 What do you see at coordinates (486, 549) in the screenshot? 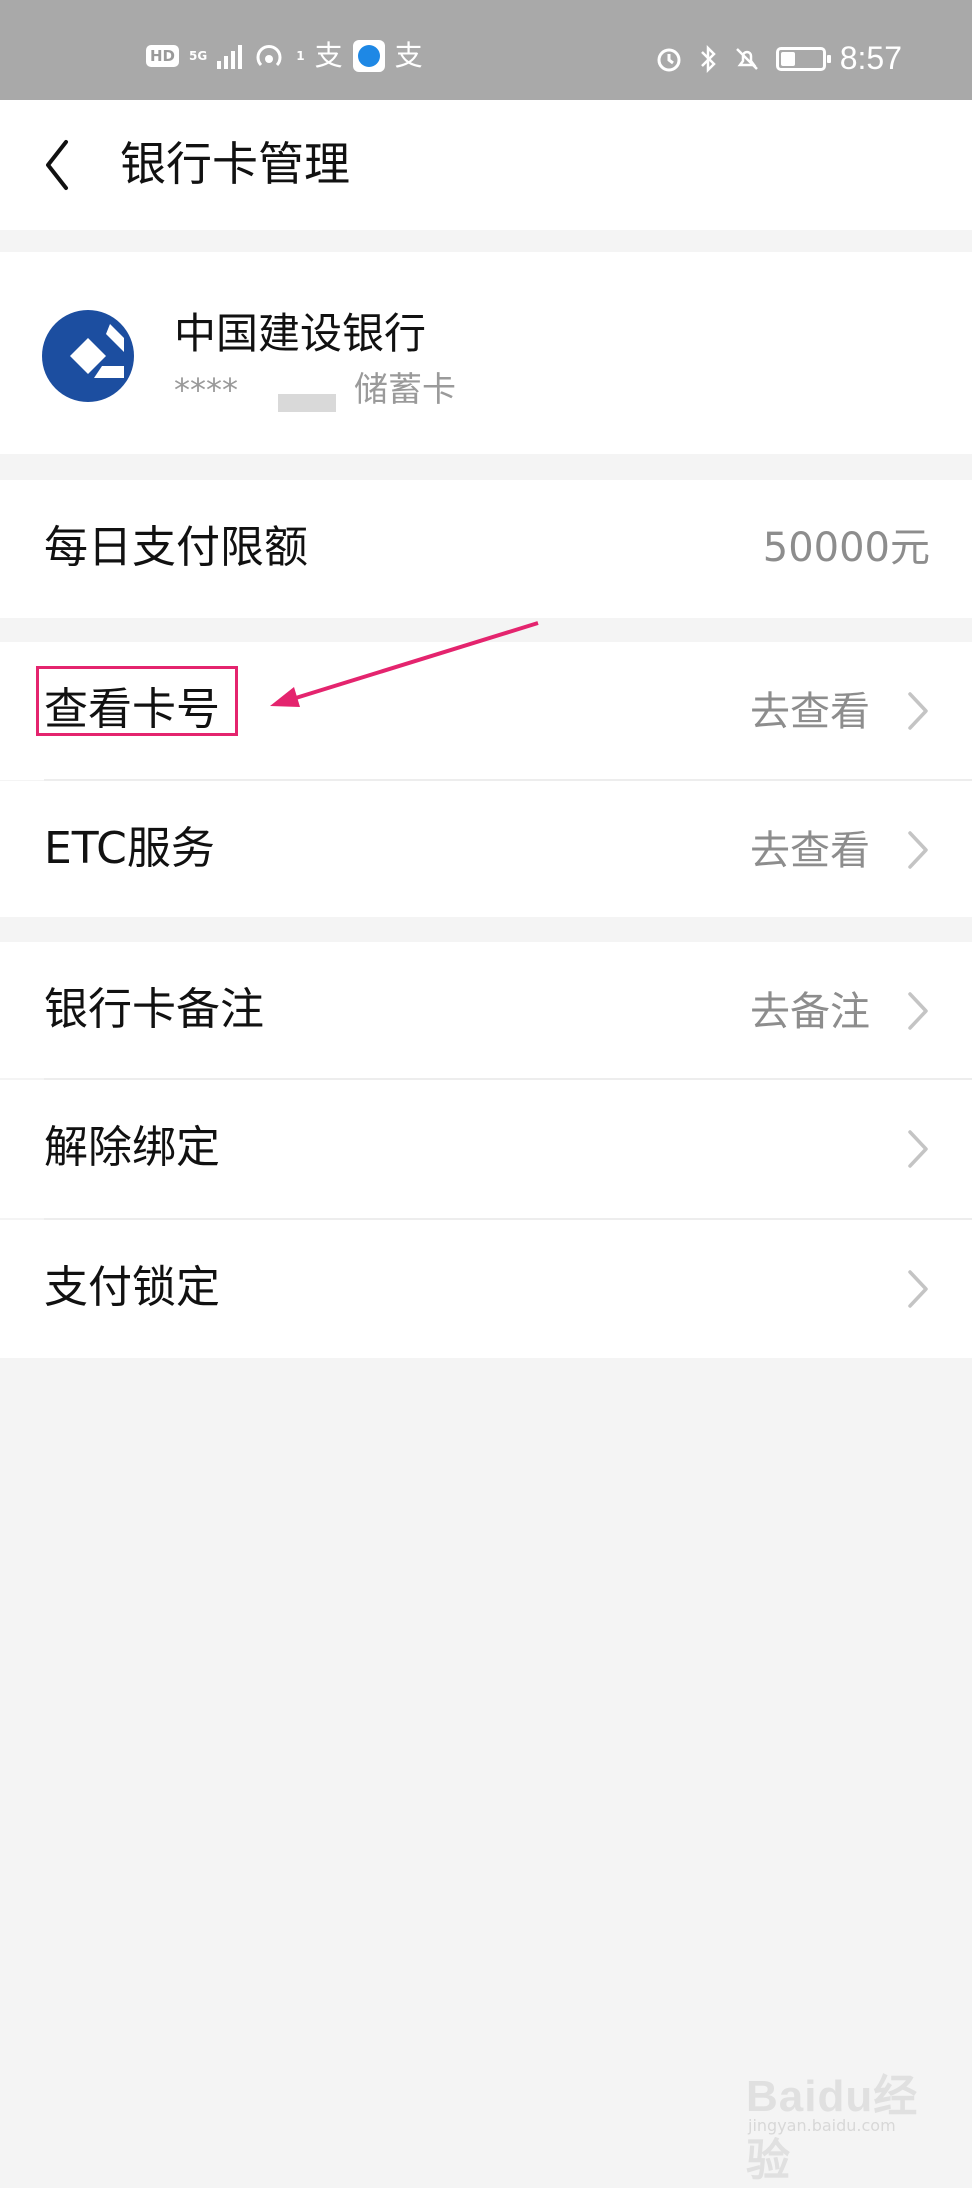
I see `daily-limit-row: 每日支付限额 50000元` at bounding box center [486, 549].